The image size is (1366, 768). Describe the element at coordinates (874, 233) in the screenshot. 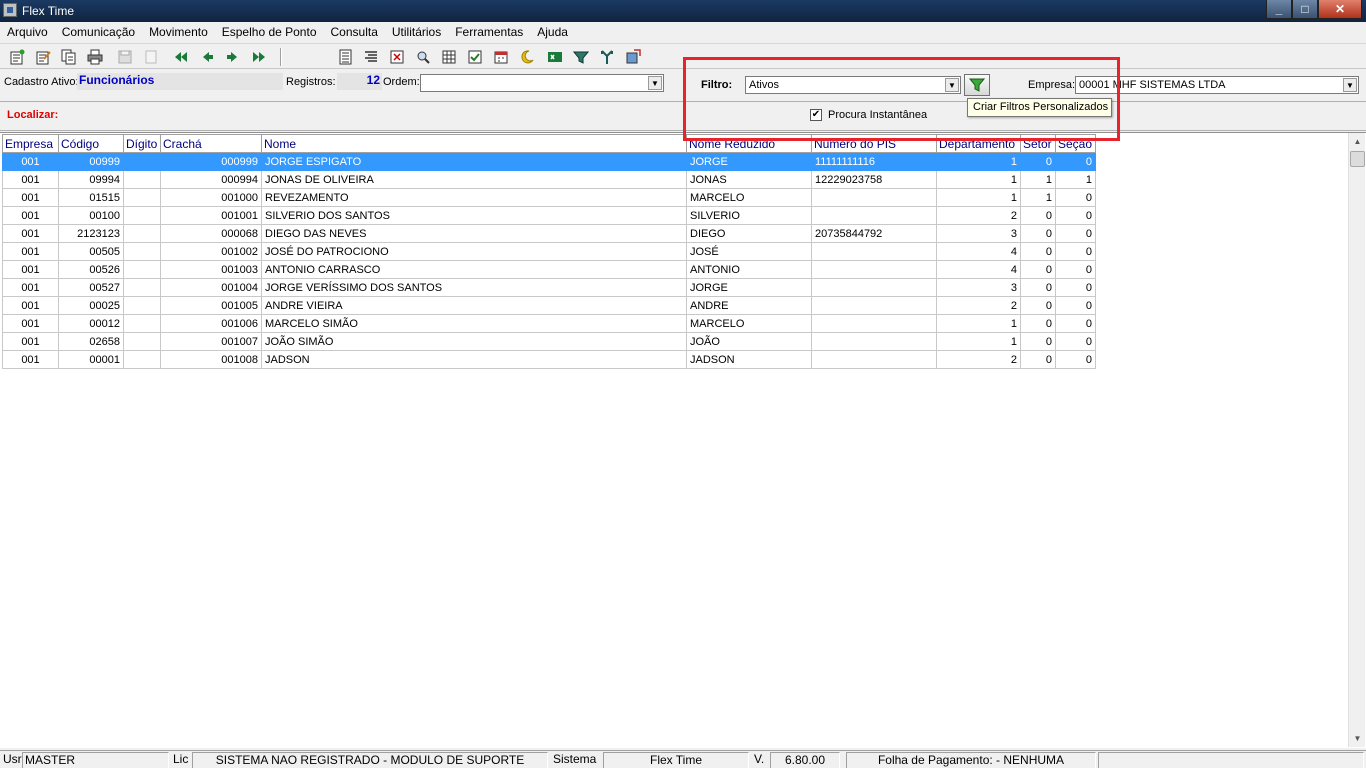

I see `cell-numero-pis: 20735844792` at that location.